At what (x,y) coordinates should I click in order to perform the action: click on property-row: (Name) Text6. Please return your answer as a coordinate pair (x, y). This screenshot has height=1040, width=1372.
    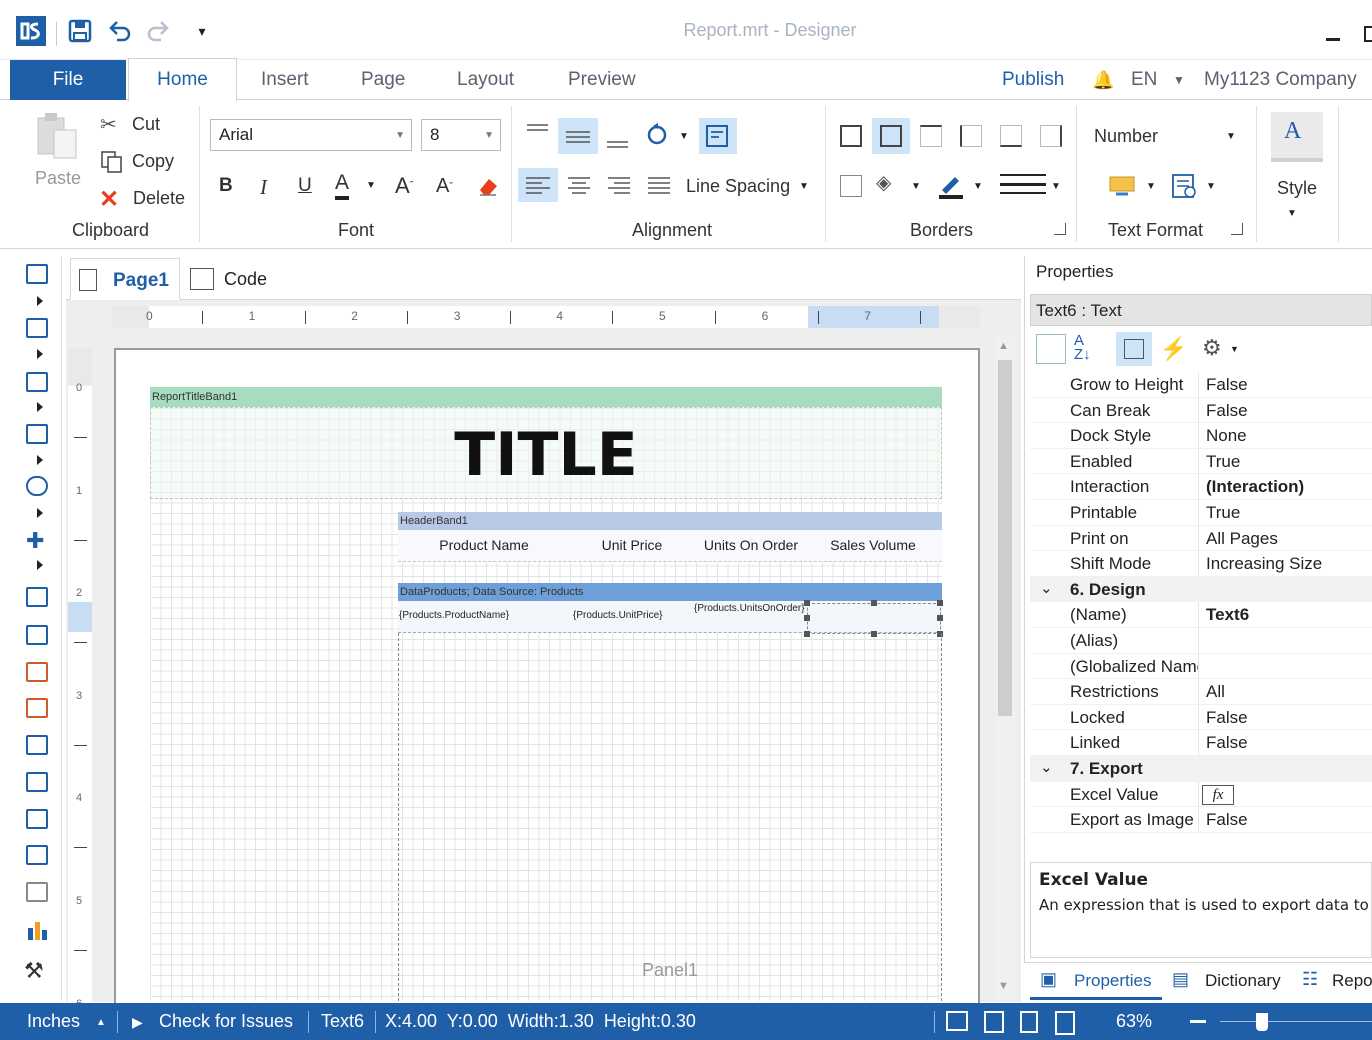
    Looking at the image, I should click on (1201, 615).